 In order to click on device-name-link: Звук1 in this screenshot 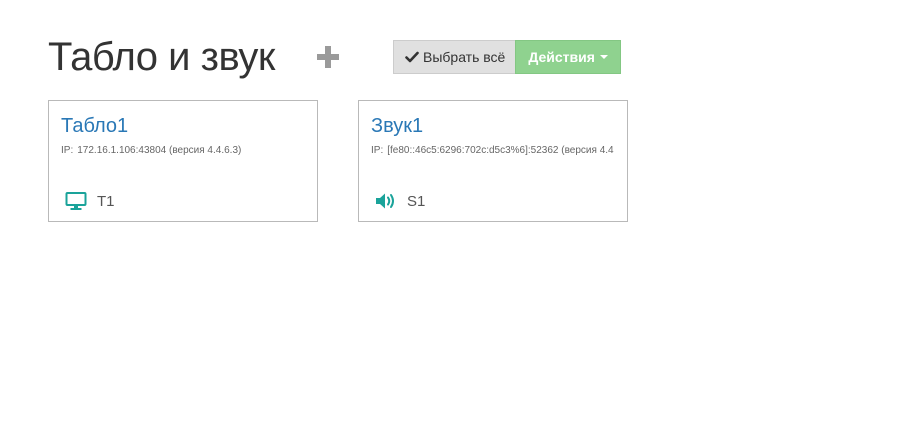, I will do `click(397, 126)`.